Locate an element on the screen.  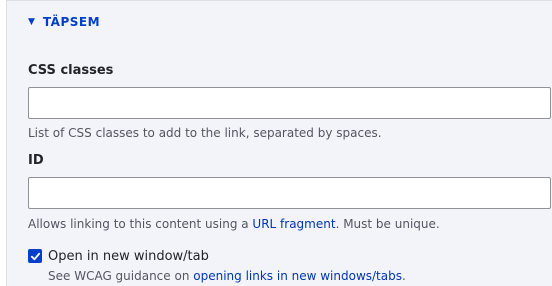
id-description-text: Allows linking to this content using a is located at coordinates (140, 224).